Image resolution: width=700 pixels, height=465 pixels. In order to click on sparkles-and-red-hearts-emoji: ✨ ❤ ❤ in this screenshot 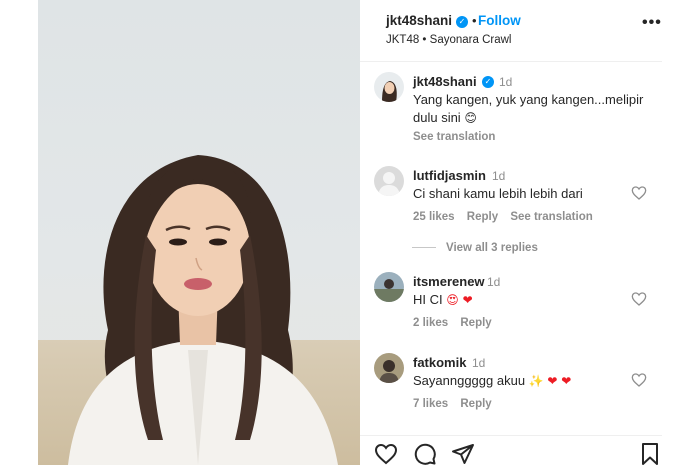, I will do `click(550, 381)`.